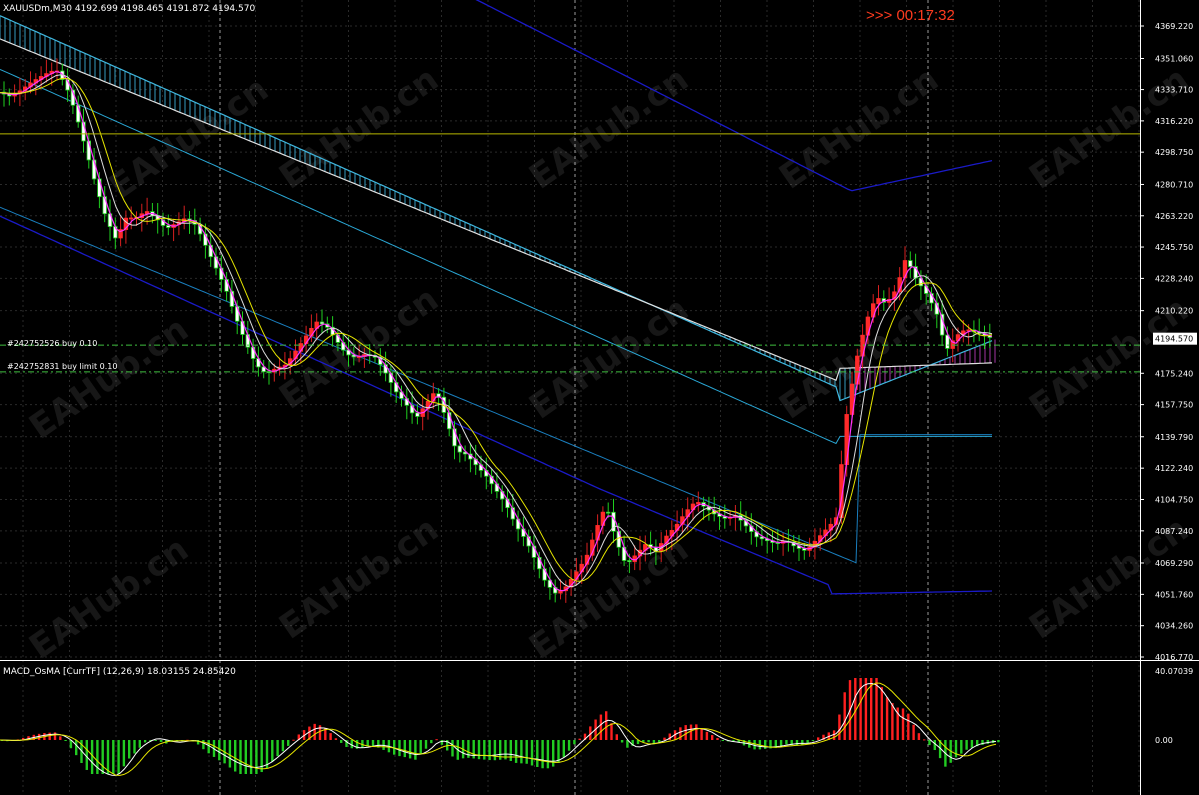  What do you see at coordinates (1174, 373) in the screenshot?
I see `price-tick-label: 4175.240` at bounding box center [1174, 373].